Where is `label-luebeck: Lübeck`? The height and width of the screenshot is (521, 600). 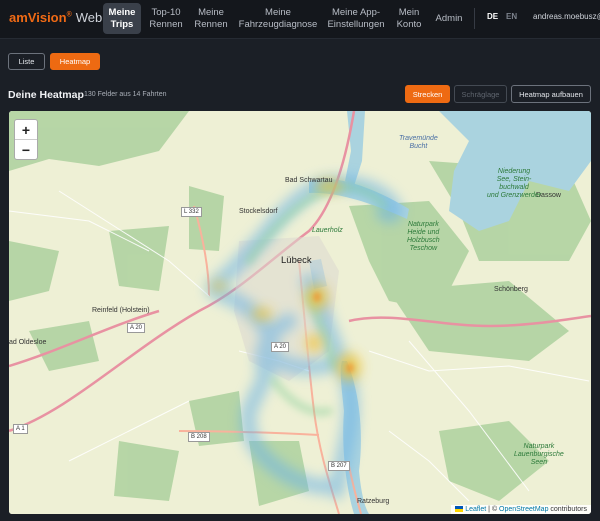
label-luebeck: Lübeck is located at coordinates (296, 260).